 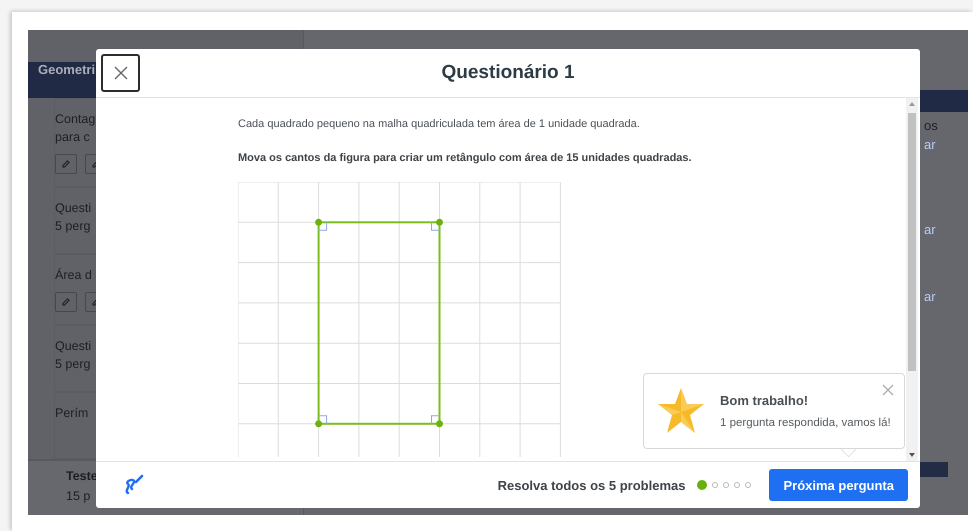 I want to click on toast-message: 1 pergunta respondida, vamos lá!, so click(x=805, y=423).